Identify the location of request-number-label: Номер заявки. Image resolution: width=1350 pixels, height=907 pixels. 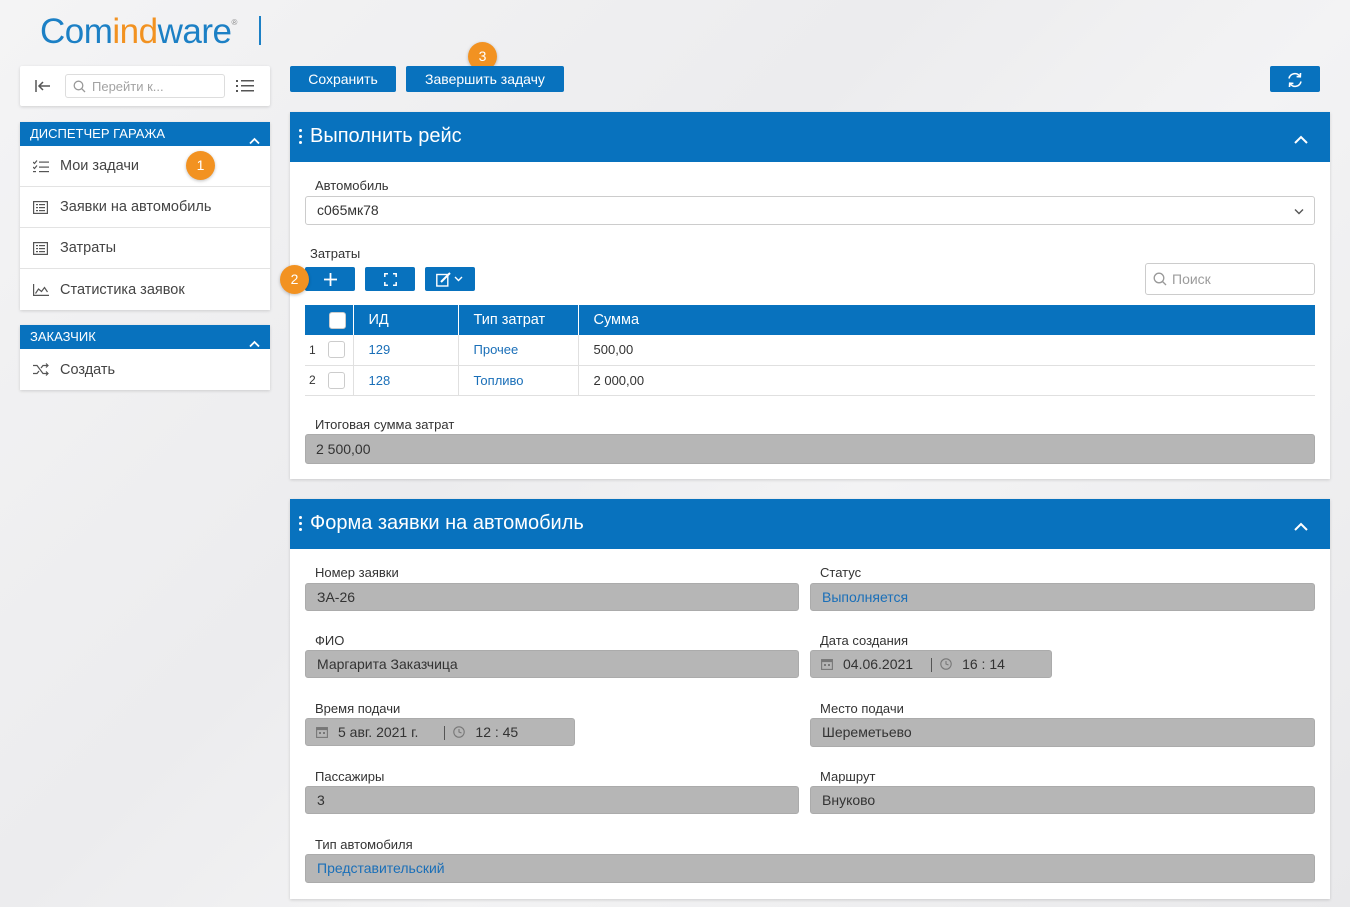
(357, 572).